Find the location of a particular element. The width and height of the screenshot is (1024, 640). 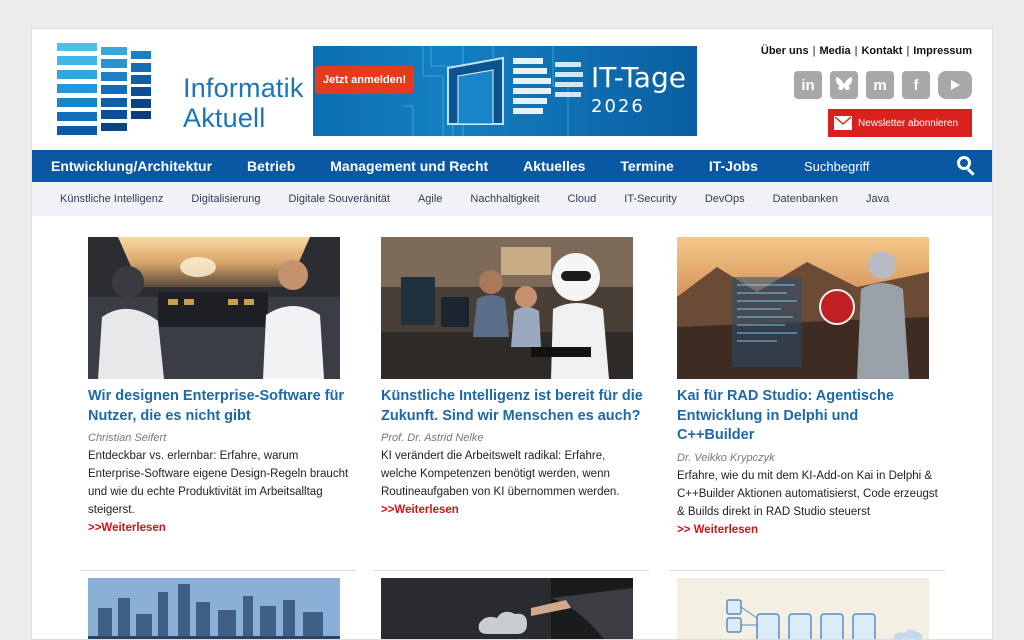

topic-cloud: Cloud is located at coordinates (582, 199).